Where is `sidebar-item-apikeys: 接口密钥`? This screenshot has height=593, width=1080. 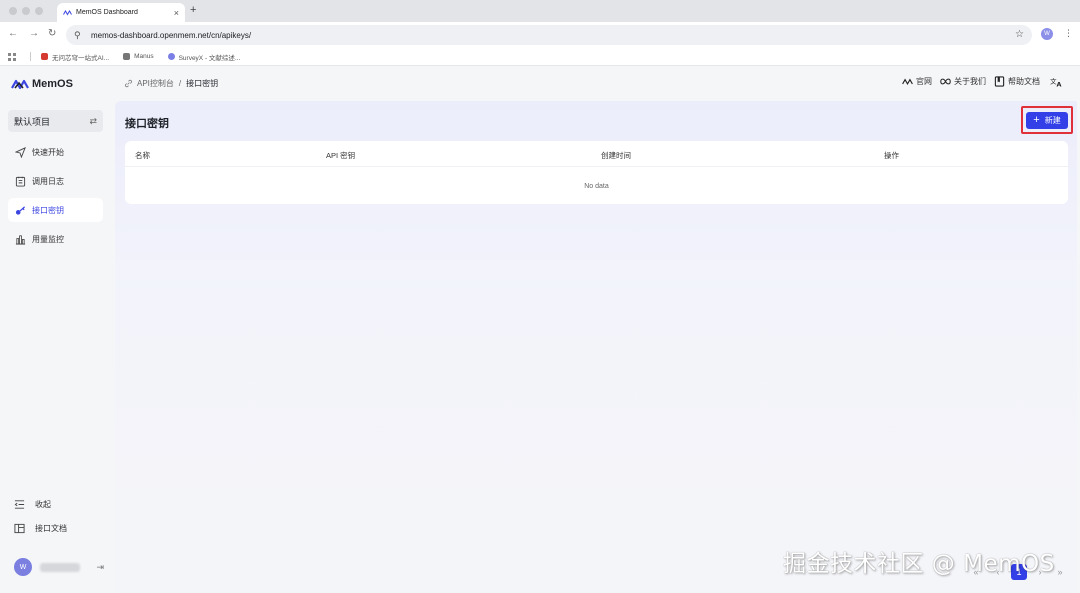 sidebar-item-apikeys: 接口密钥 is located at coordinates (55, 210).